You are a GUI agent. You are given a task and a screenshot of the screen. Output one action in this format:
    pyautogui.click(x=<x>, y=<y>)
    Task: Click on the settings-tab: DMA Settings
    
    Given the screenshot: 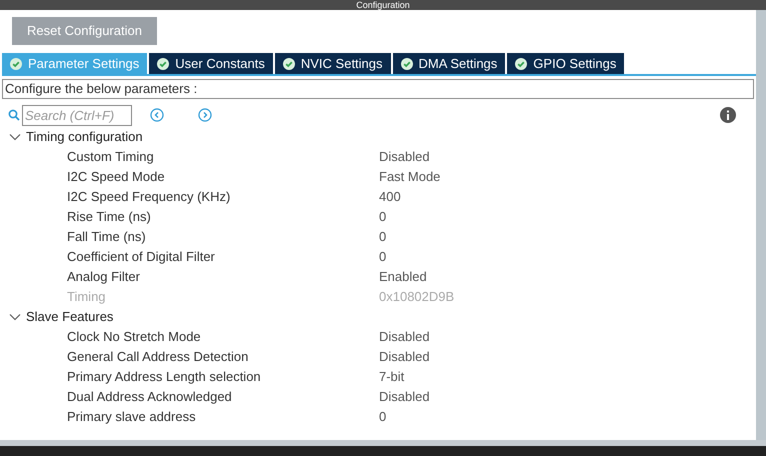 What is the action you would take?
    pyautogui.click(x=449, y=63)
    